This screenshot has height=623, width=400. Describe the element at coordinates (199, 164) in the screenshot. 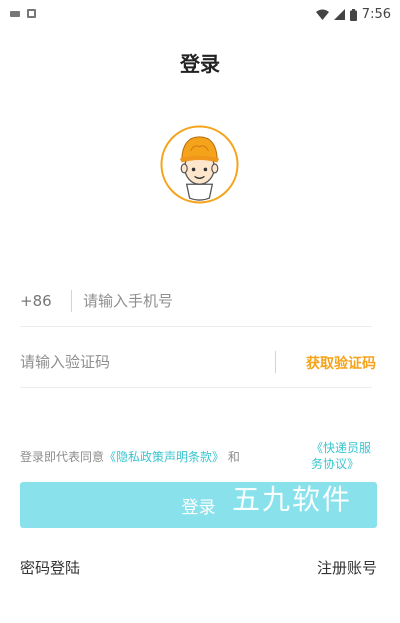

I see `avatar-icon` at that location.